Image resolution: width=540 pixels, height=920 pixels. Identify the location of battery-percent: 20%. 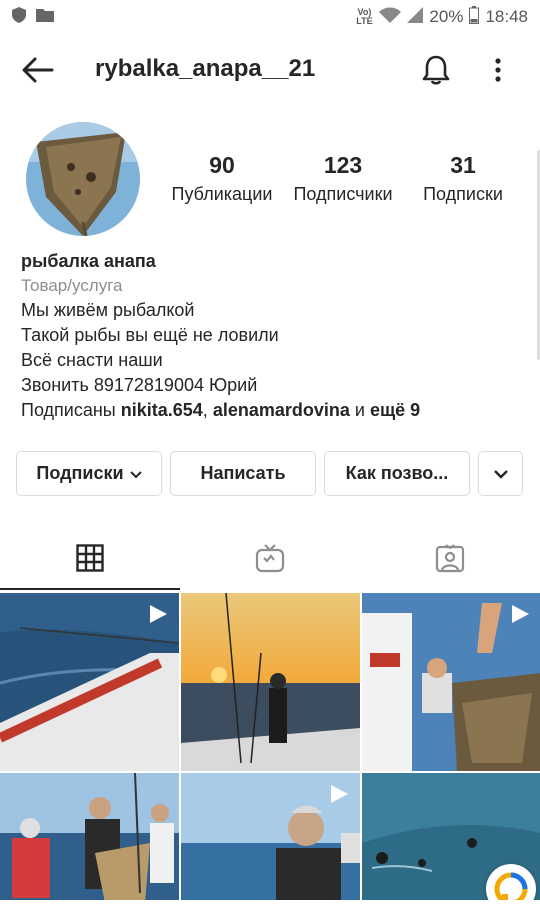
(446, 16).